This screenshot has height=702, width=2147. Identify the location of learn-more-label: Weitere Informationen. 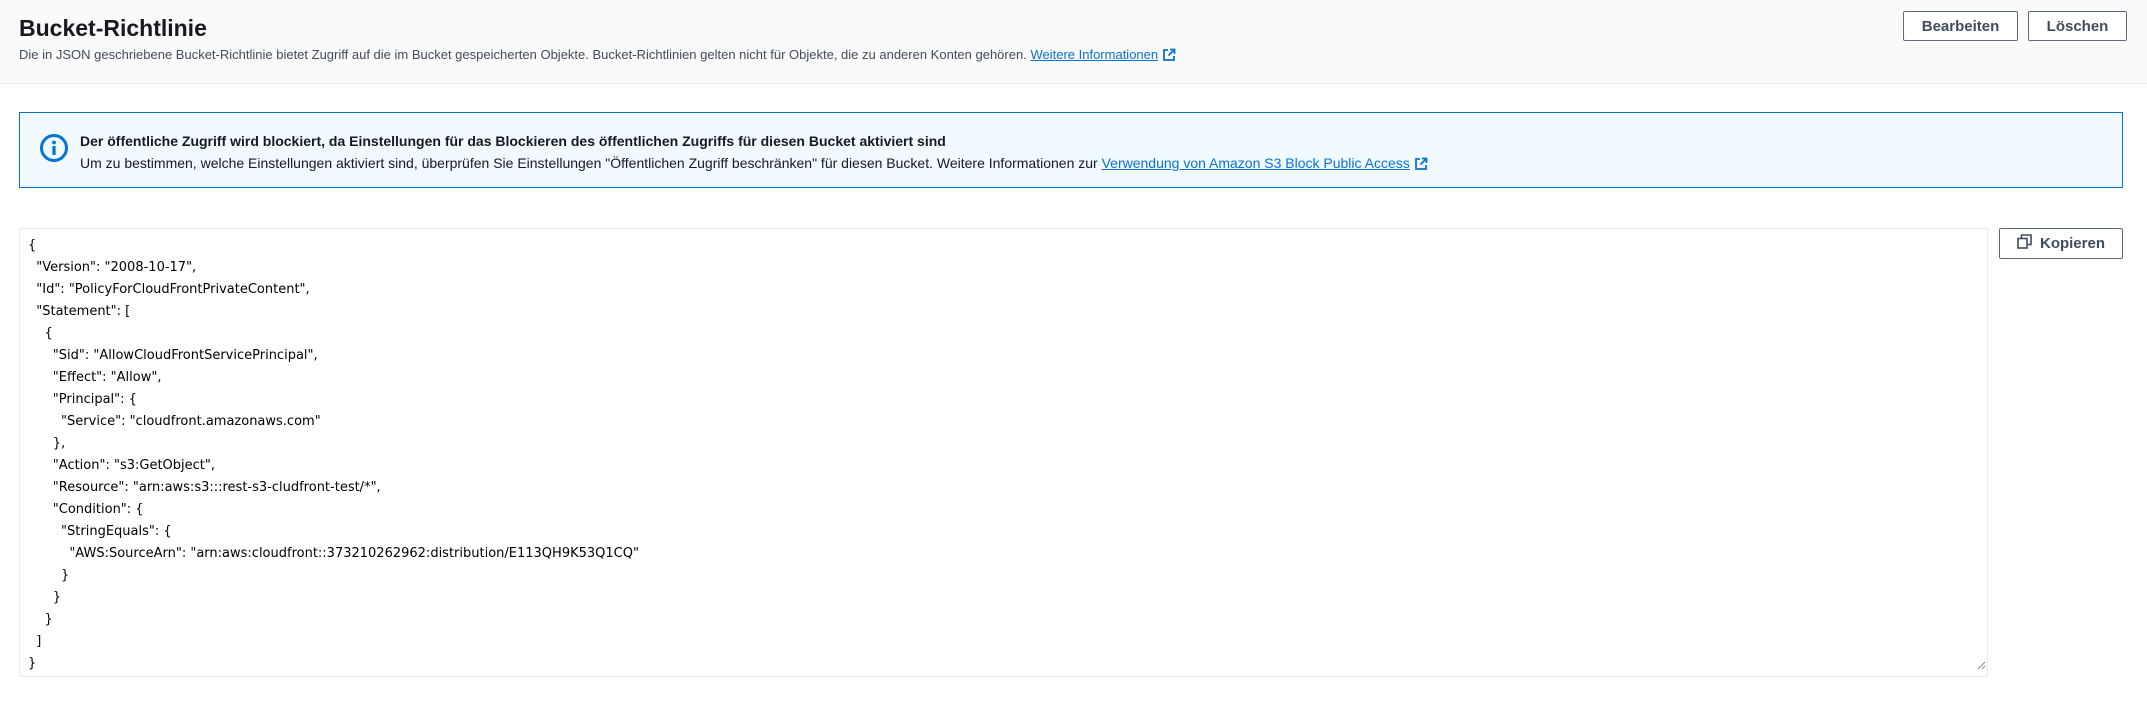
(1094, 54).